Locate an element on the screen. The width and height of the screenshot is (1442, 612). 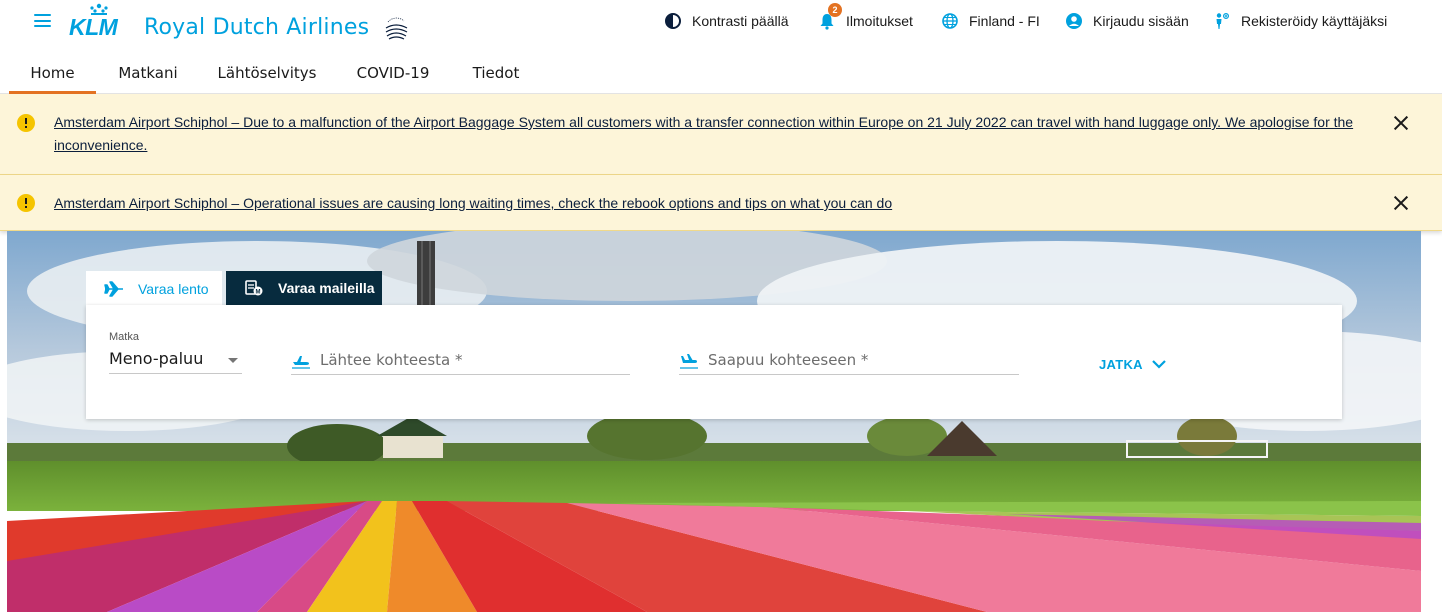
language-label: Finland - FI is located at coordinates (1004, 21).